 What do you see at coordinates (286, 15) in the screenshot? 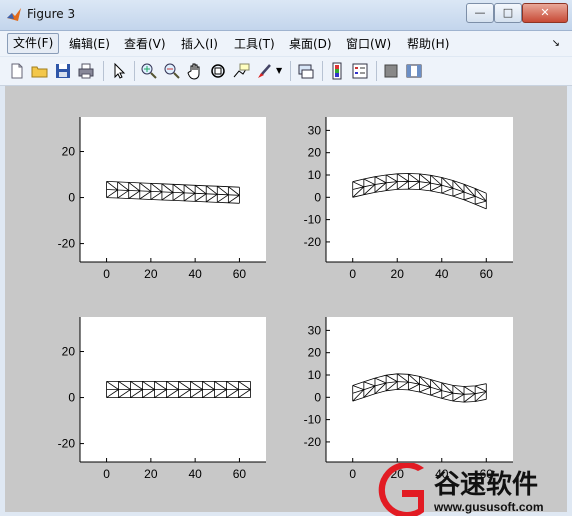
I see `title-bar: Figure 3 — □ ✕` at bounding box center [286, 15].